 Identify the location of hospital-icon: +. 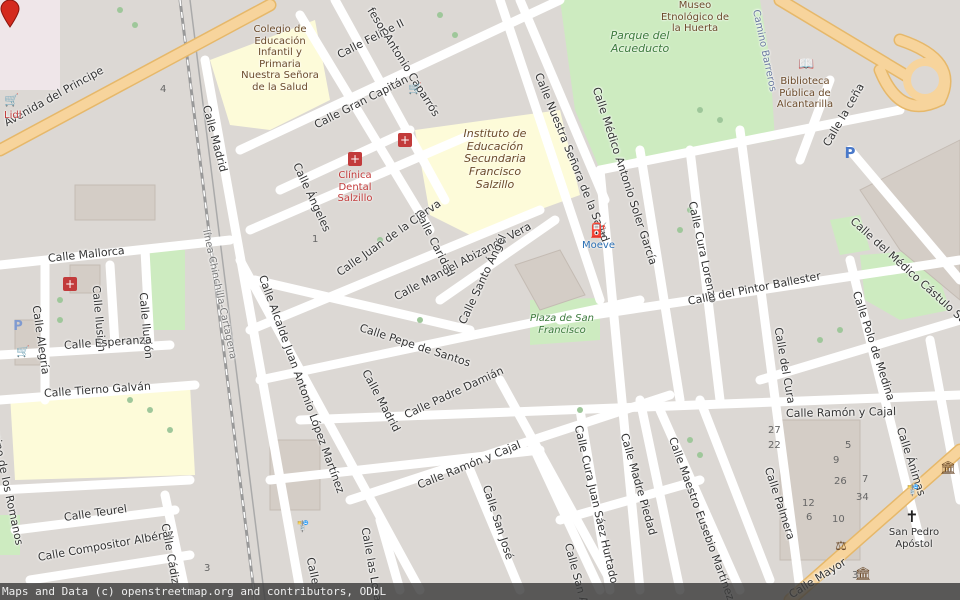
(355, 159).